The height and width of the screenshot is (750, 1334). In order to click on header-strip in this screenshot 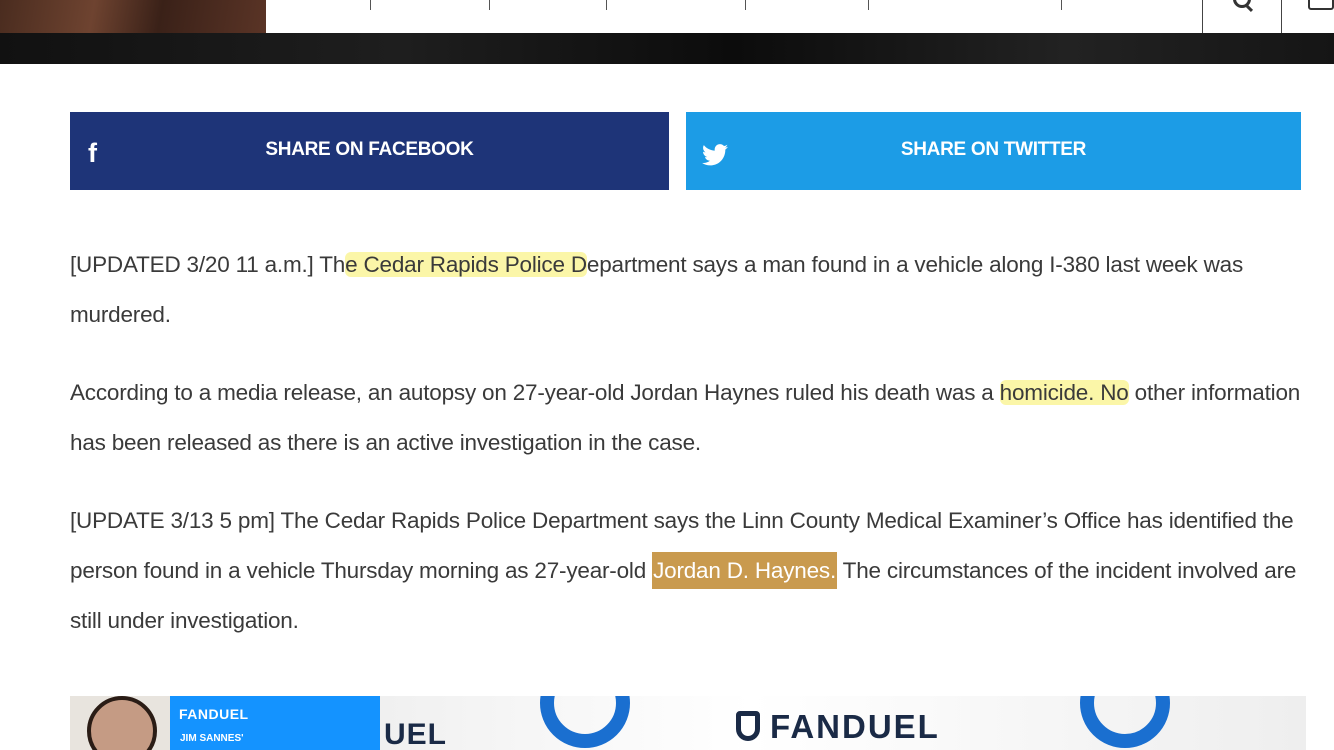, I will do `click(667, 48)`.